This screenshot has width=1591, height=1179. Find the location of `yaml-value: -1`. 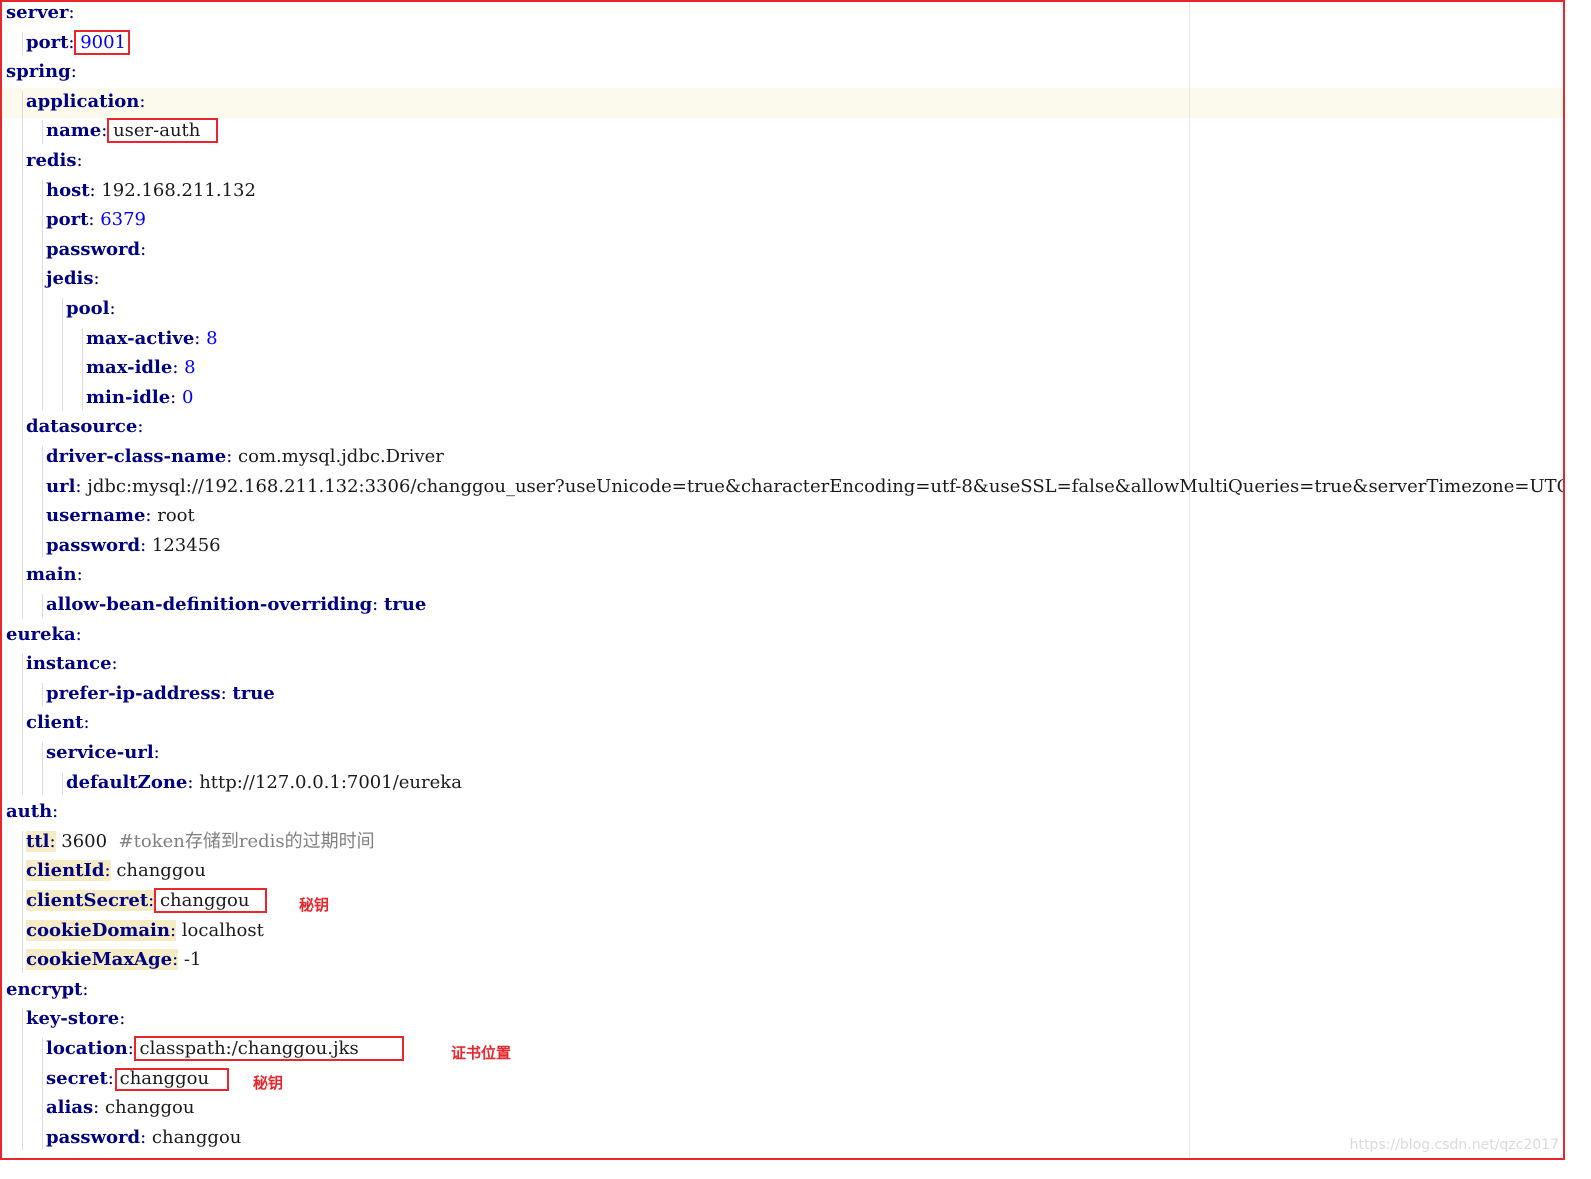

yaml-value: -1 is located at coordinates (192, 960).